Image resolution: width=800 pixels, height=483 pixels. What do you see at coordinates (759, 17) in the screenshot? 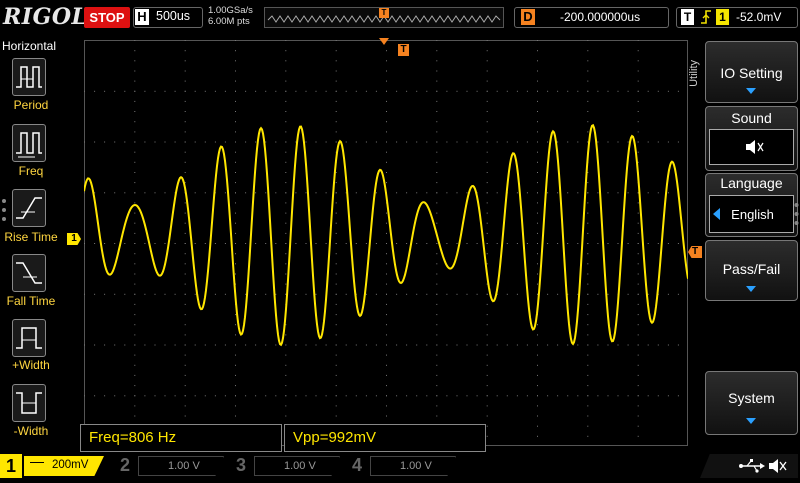
I see `trigger-level-value: -52.0mV` at bounding box center [759, 17].